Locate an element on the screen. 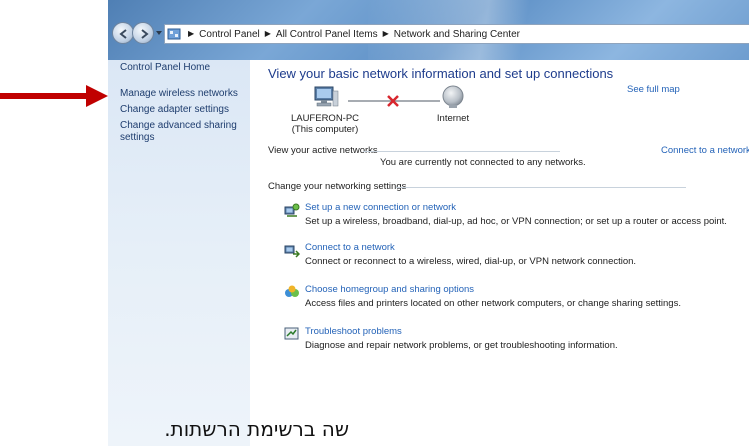 This screenshot has height=446, width=749. connection-status-line is located at coordinates (394, 101).